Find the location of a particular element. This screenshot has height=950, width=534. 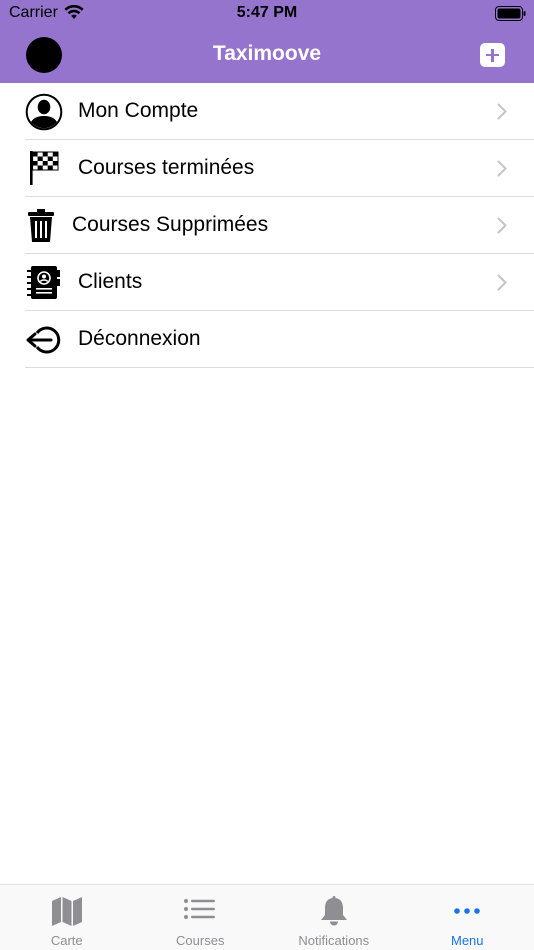

tab-label: Courses is located at coordinates (200, 940).